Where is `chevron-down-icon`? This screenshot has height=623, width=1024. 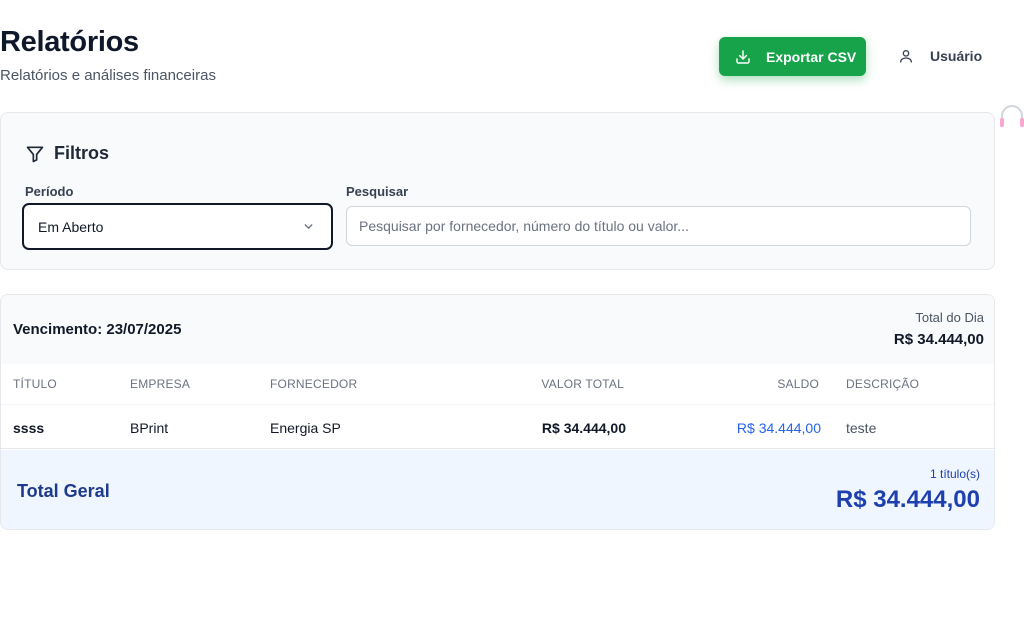 chevron-down-icon is located at coordinates (308, 226).